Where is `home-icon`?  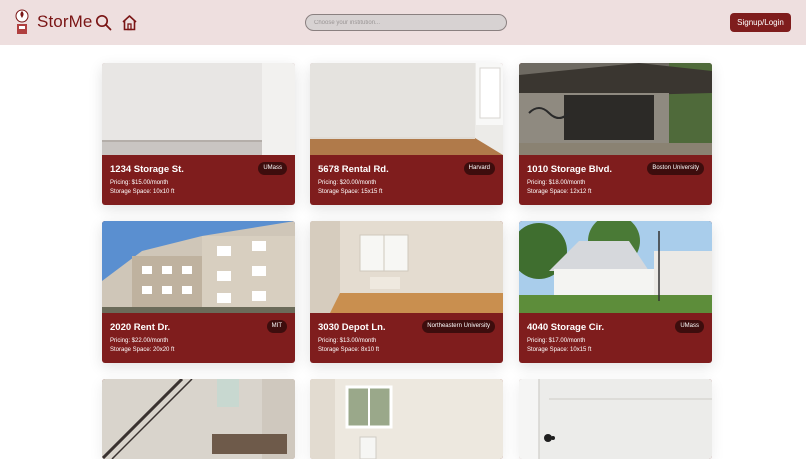
home-icon is located at coordinates (129, 22).